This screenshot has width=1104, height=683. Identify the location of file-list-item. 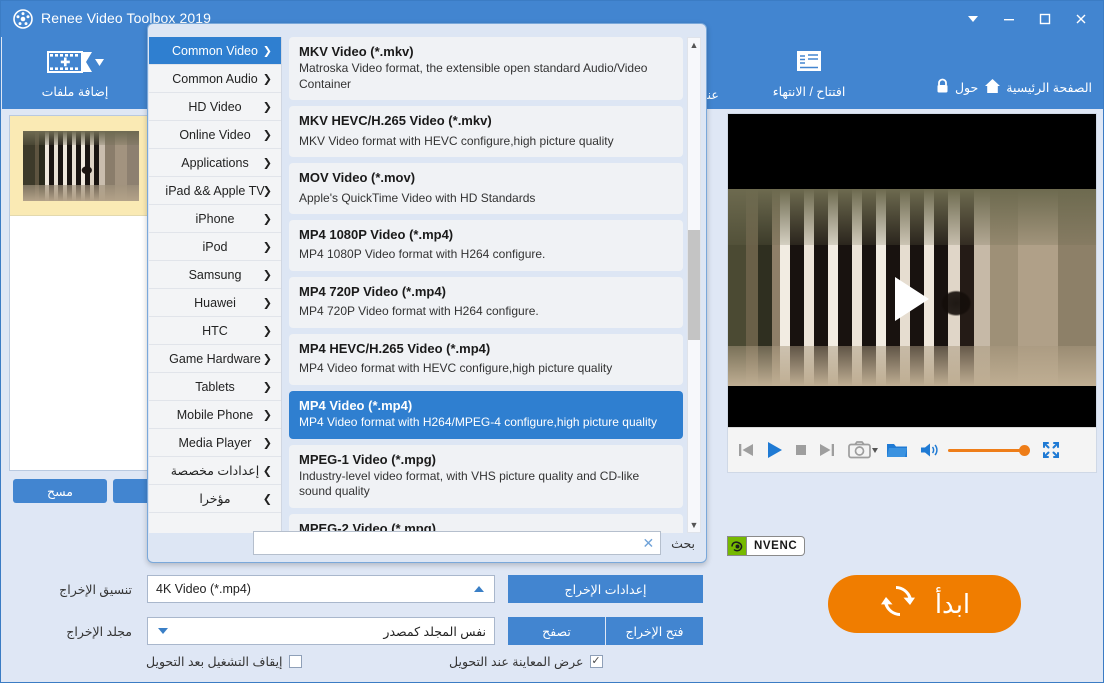
(80, 166).